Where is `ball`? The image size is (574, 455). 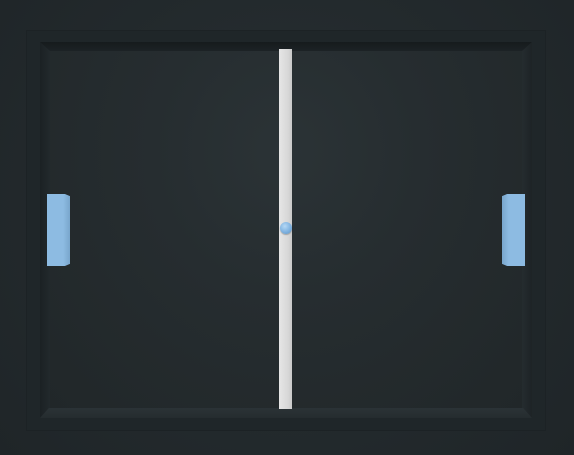 ball is located at coordinates (286, 228).